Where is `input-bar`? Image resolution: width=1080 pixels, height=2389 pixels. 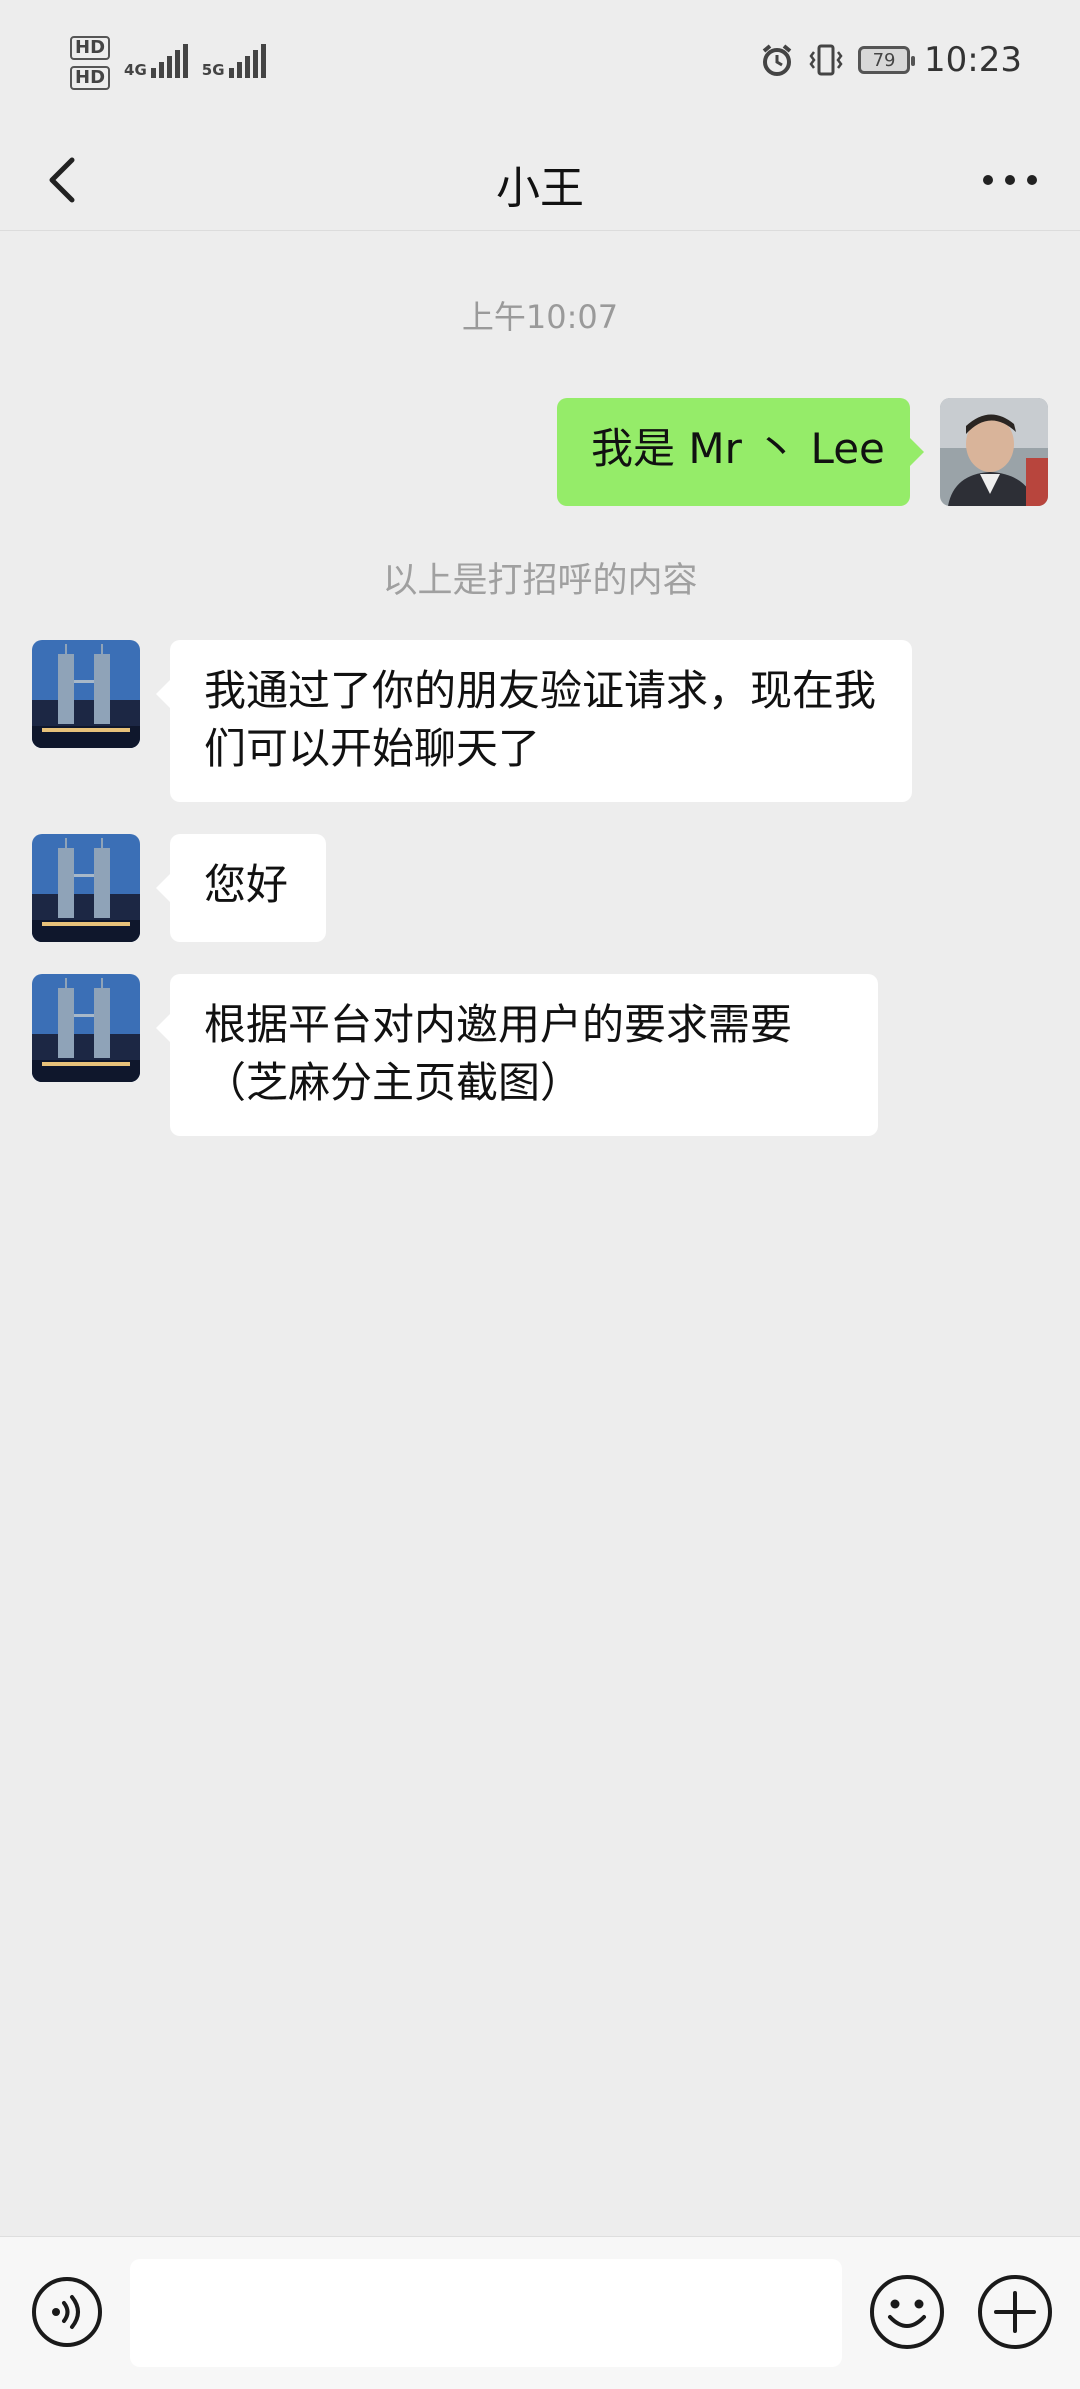 input-bar is located at coordinates (540, 2312).